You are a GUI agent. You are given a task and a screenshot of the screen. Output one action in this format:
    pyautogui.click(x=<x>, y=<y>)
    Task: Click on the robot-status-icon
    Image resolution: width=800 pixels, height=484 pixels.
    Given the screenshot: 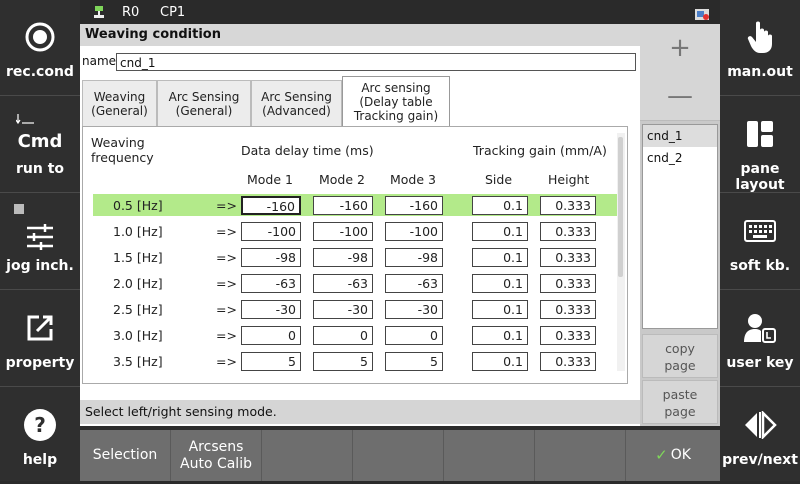 What is the action you would take?
    pyautogui.click(x=99, y=14)
    